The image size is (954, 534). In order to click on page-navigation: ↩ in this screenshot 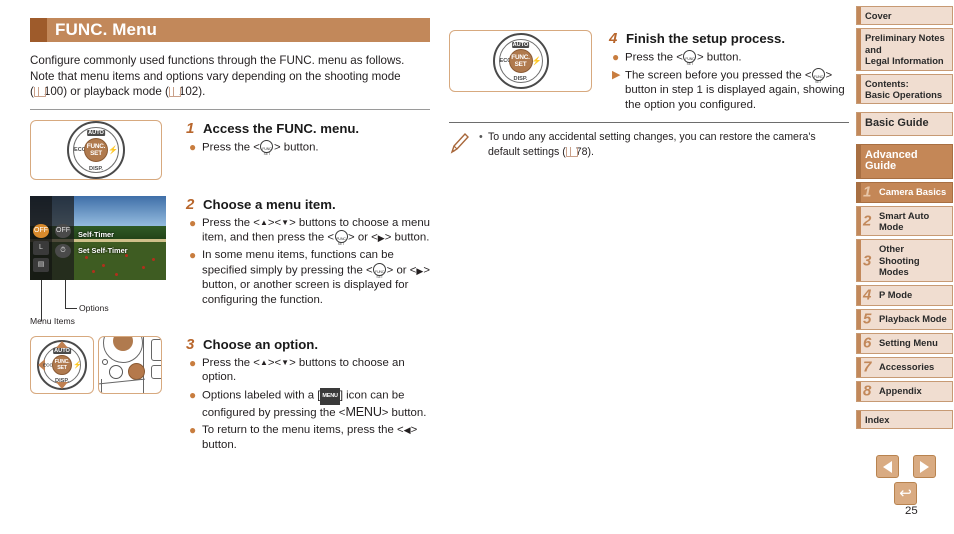, I will do `click(906, 480)`.